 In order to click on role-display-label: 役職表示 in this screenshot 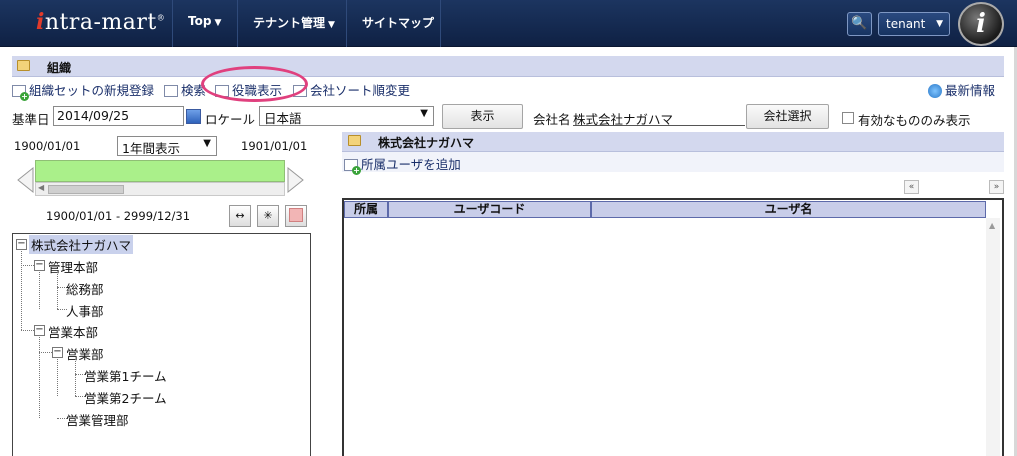, I will do `click(257, 90)`.